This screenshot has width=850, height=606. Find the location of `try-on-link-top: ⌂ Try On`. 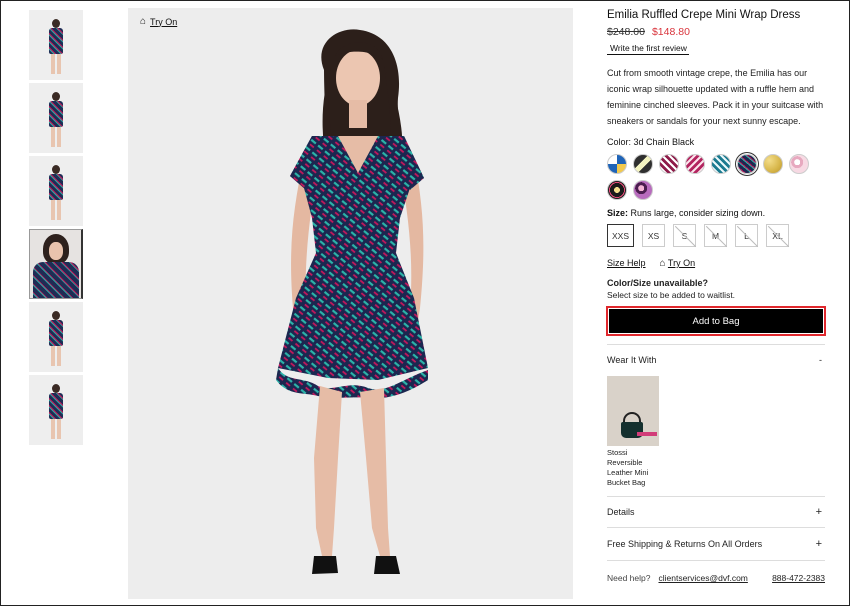

try-on-link-top: ⌂ Try On is located at coordinates (158, 21).